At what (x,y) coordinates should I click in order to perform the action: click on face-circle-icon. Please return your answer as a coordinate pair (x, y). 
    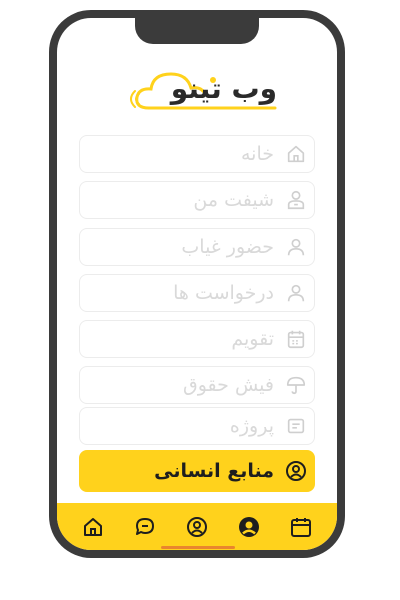
    Looking at the image, I should click on (197, 526).